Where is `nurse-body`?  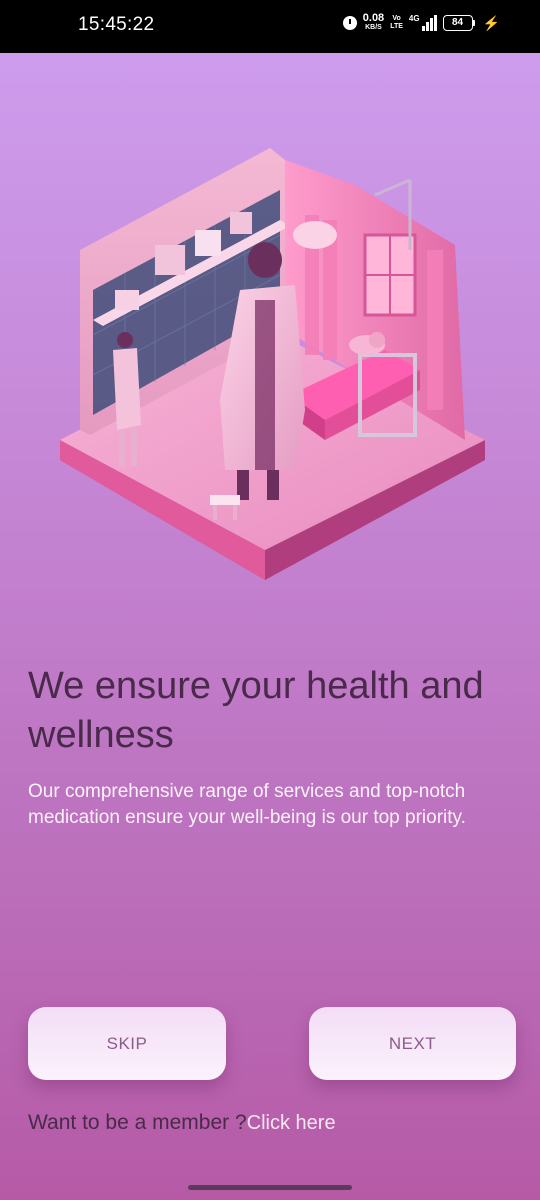
nurse-body is located at coordinates (127, 389).